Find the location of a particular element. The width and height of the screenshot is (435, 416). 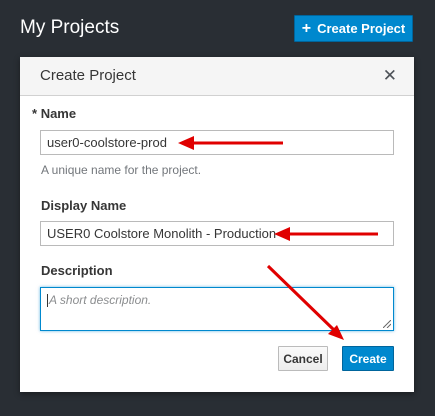

plus-icon: + is located at coordinates (306, 28).